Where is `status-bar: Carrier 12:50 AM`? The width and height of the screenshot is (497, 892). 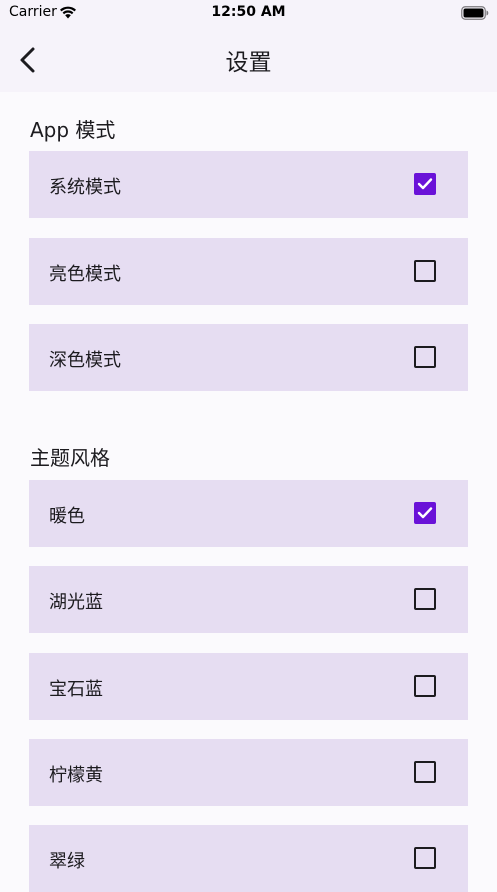
status-bar: Carrier 12:50 AM is located at coordinates (248, 13).